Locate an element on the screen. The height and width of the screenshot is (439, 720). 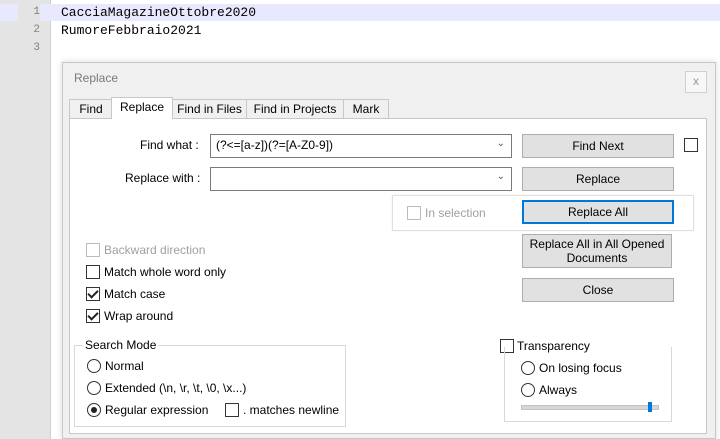
find-next-checkbox is located at coordinates (691, 145).